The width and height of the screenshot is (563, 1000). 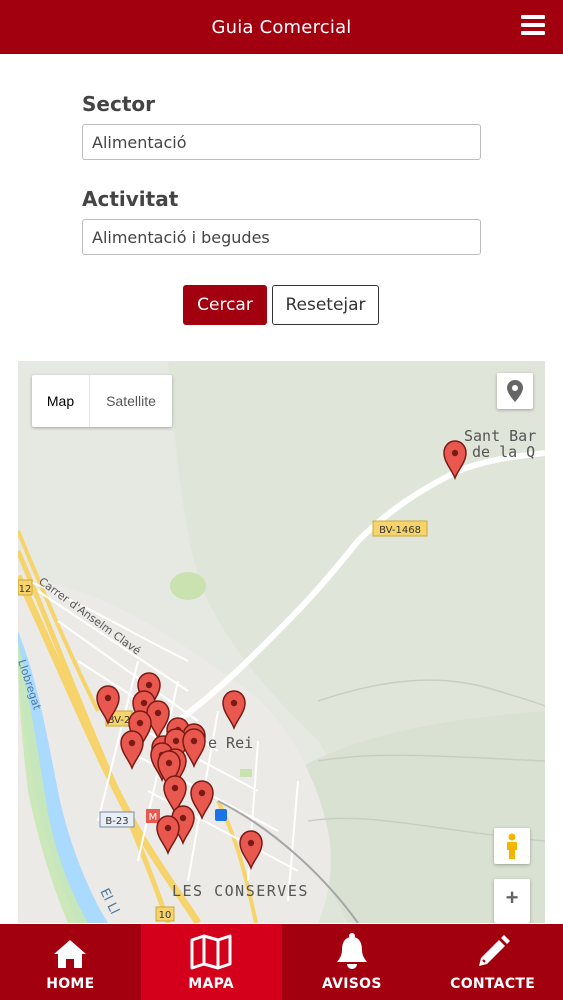 What do you see at coordinates (400, 530) in the screenshot?
I see `road-label-bv1468: BV-1468` at bounding box center [400, 530].